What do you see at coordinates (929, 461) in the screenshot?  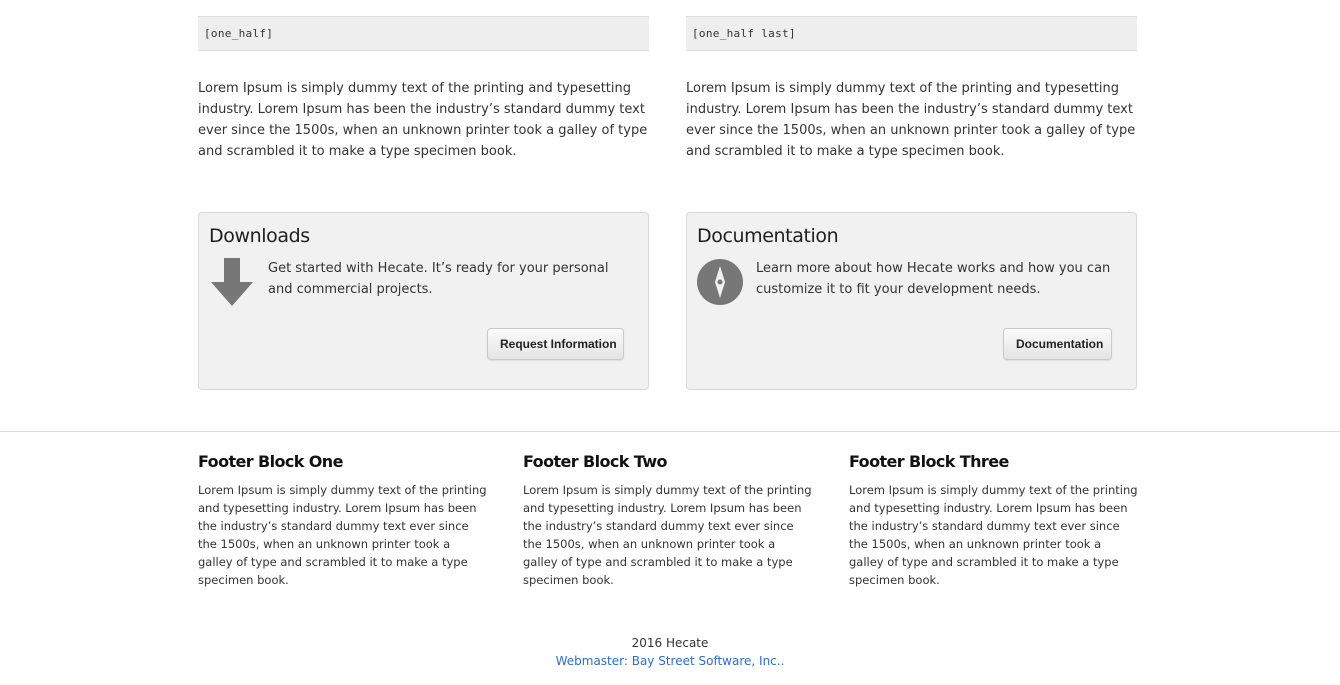 I see `footer-block-title: Footer Block Three` at bounding box center [929, 461].